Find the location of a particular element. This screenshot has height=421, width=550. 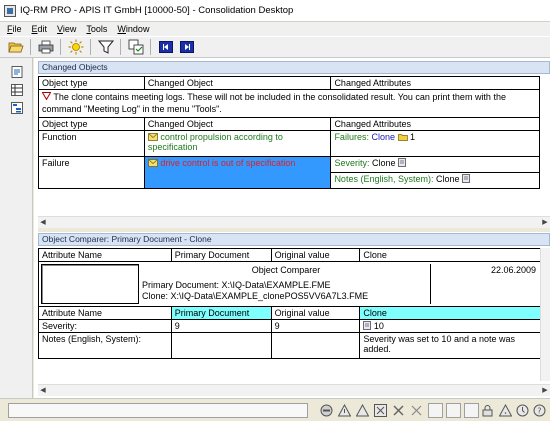

logo-placeholder is located at coordinates (90, 284).